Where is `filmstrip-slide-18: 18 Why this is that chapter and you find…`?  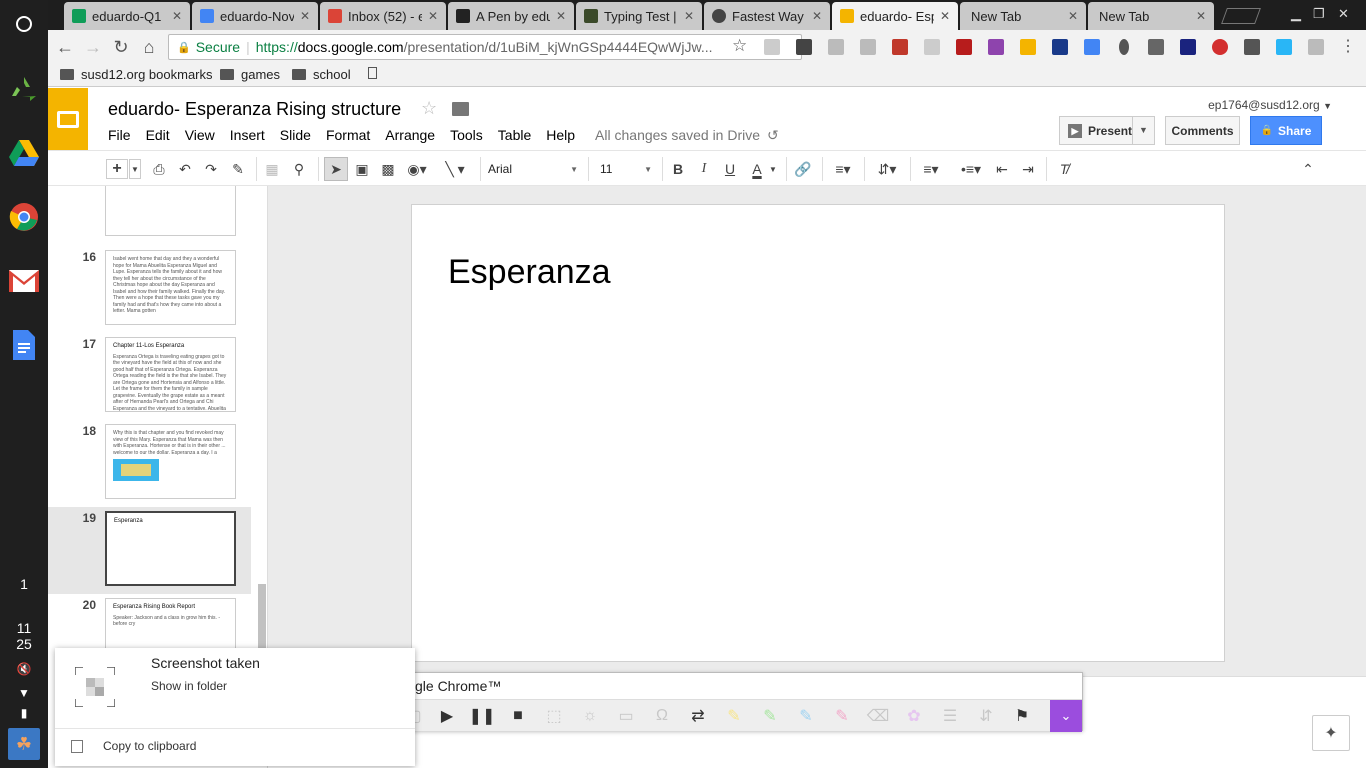 filmstrip-slide-18: 18 Why this is that chapter and you find… is located at coordinates (149, 463).